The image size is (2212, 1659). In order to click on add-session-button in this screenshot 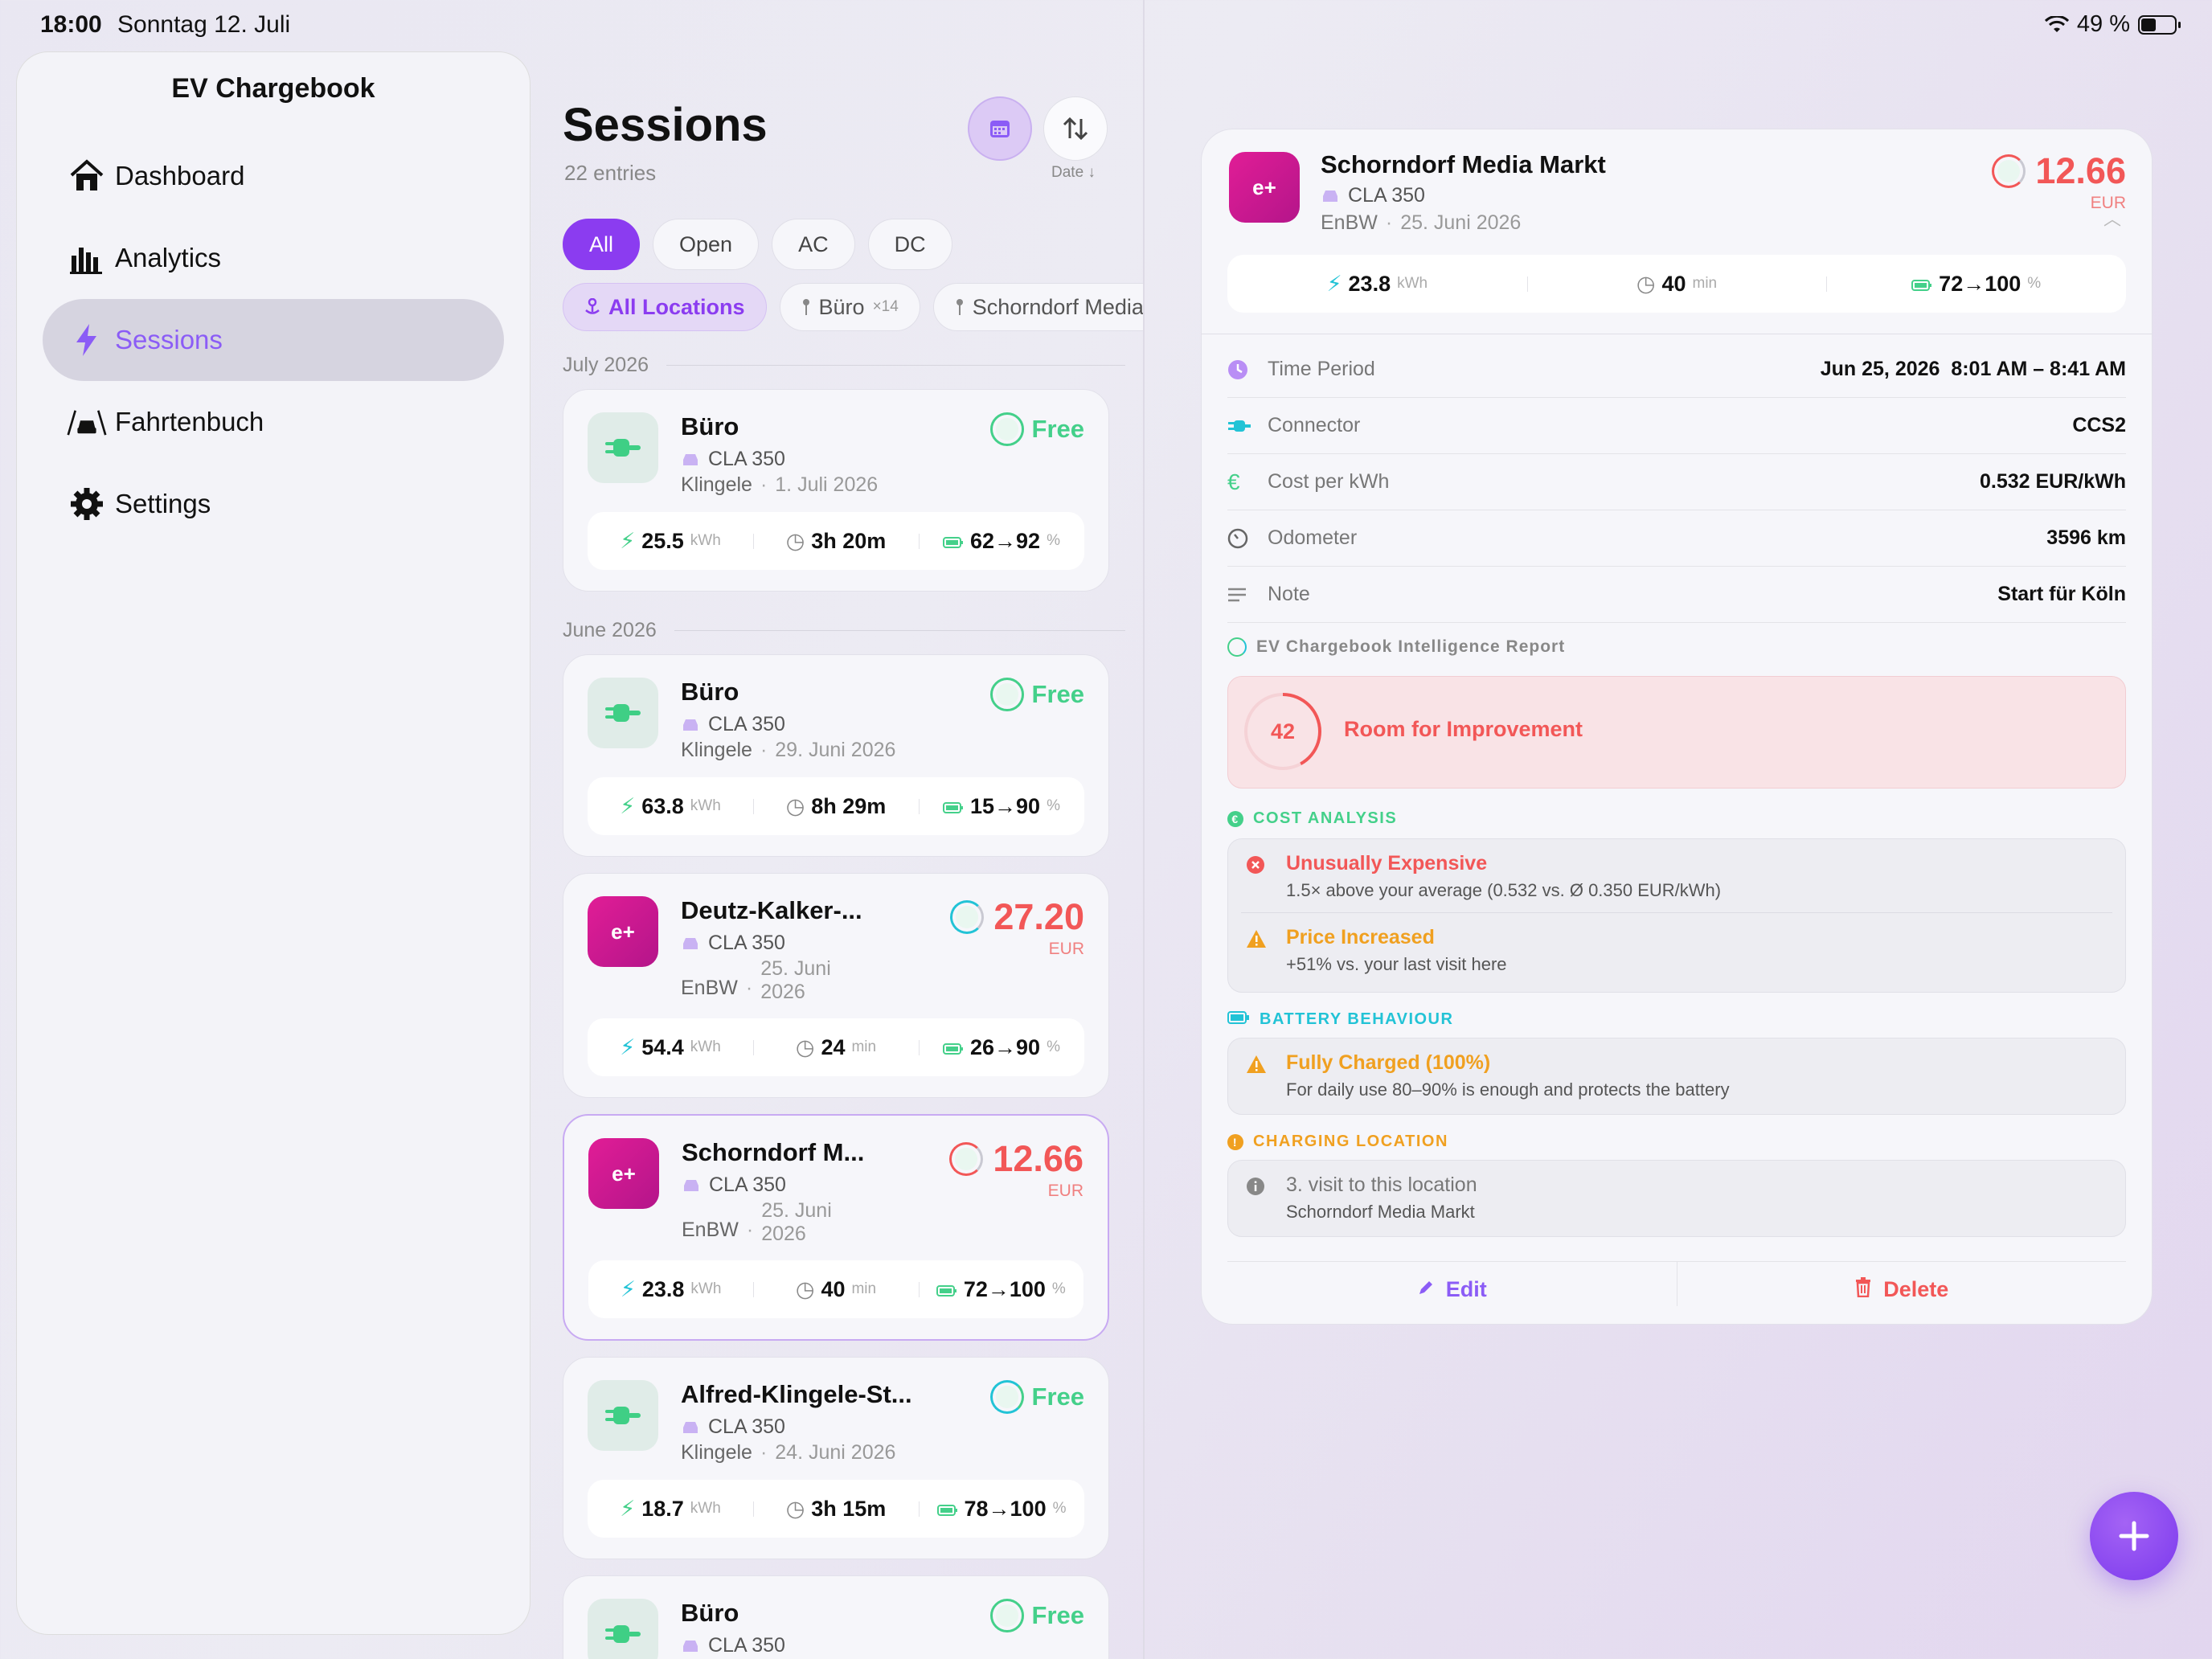, I will do `click(2134, 1536)`.